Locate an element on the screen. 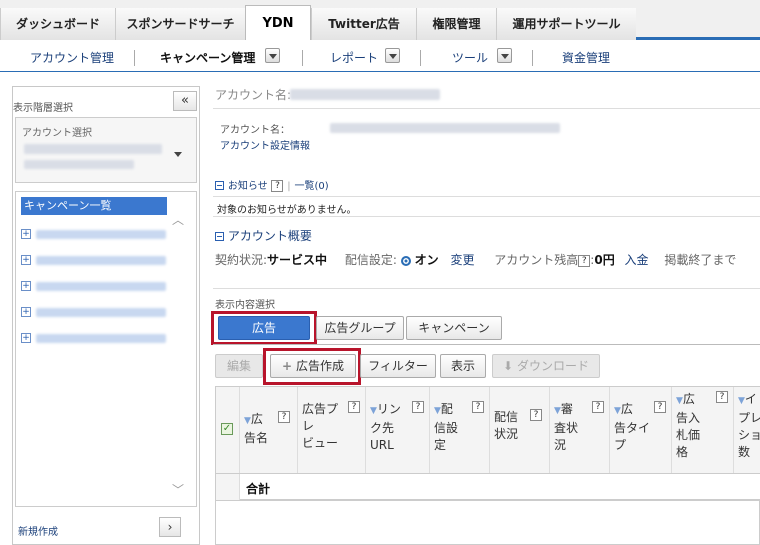 The width and height of the screenshot is (760, 545). col-link-url: ▼リン ク先 URL ? is located at coordinates (398, 430).